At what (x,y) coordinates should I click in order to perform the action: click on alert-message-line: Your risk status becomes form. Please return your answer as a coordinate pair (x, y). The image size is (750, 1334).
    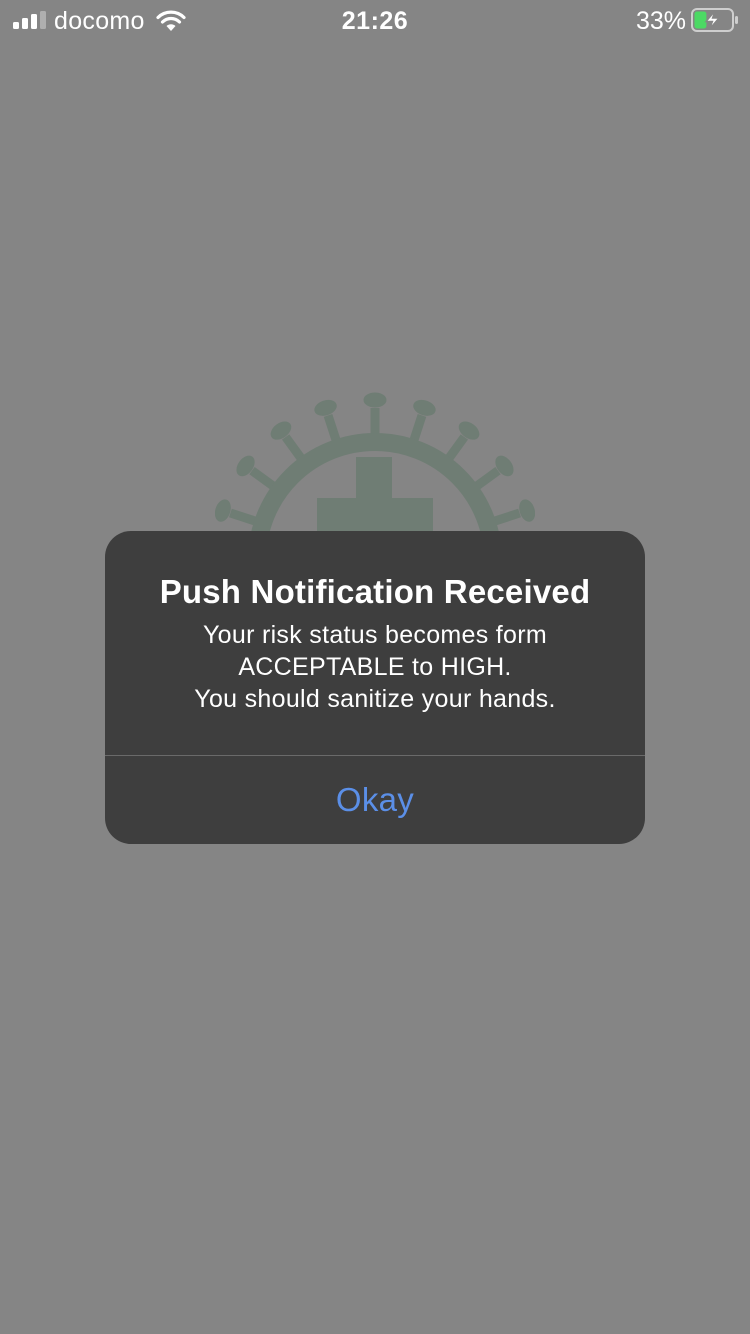
    Looking at the image, I should click on (374, 635).